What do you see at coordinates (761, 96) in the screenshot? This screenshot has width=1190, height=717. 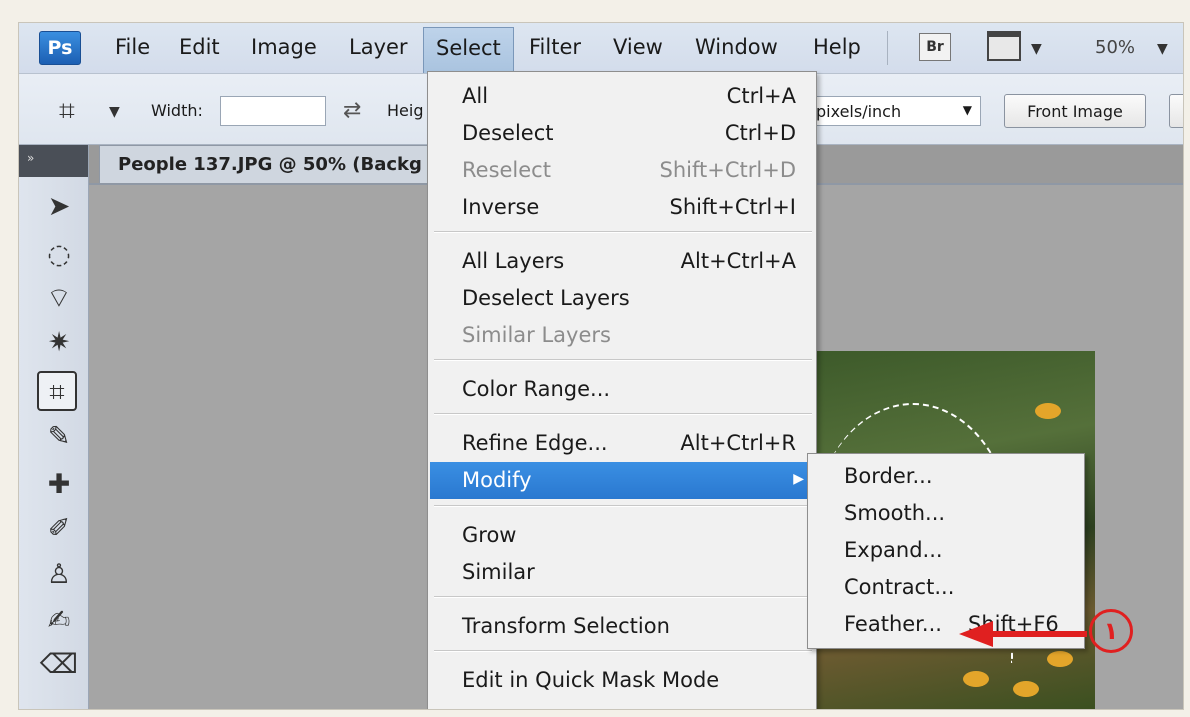 I see `menu-item-shortcut: Ctrl+A` at bounding box center [761, 96].